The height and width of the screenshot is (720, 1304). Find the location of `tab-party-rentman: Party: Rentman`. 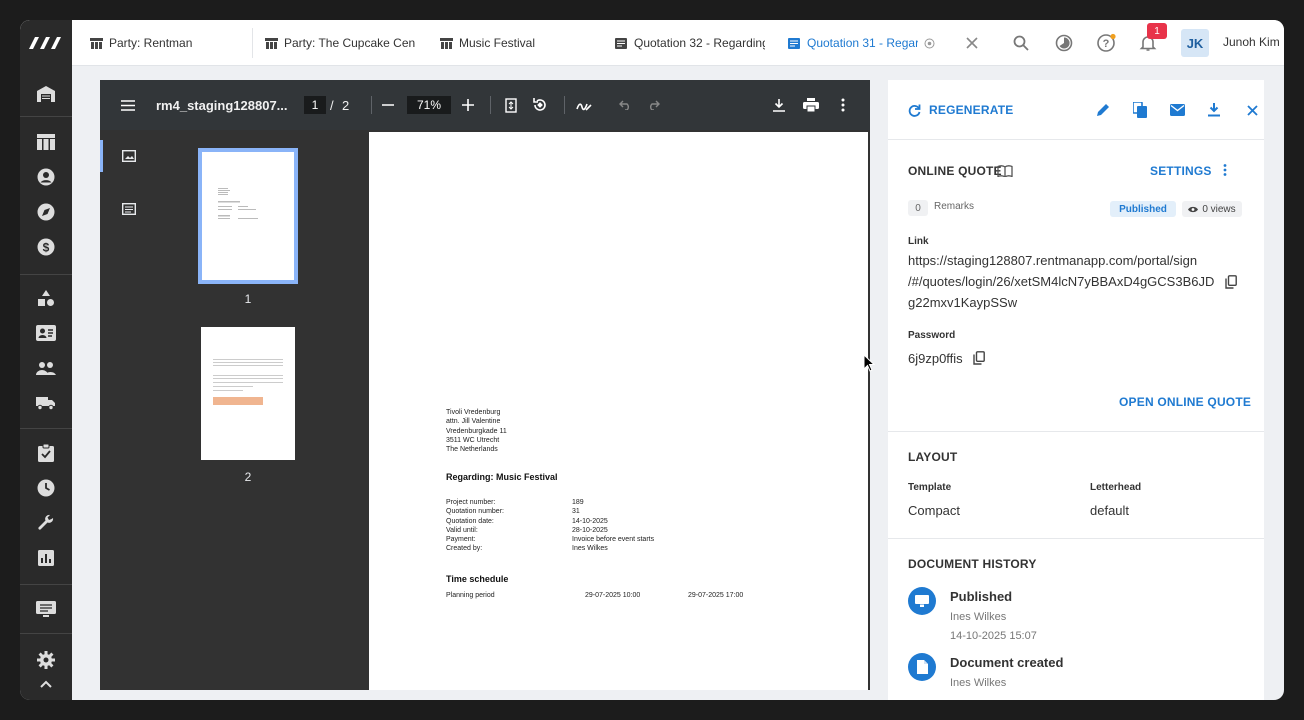

tab-party-rentman: Party: Rentman is located at coordinates (165, 43).